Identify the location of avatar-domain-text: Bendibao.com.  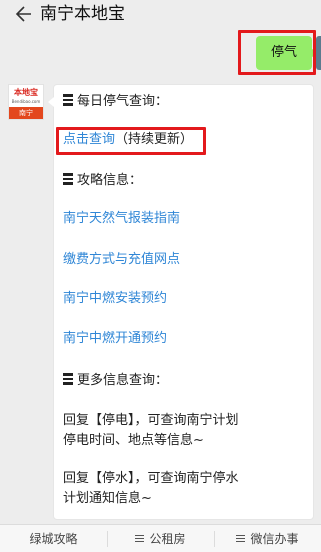
(26, 101).